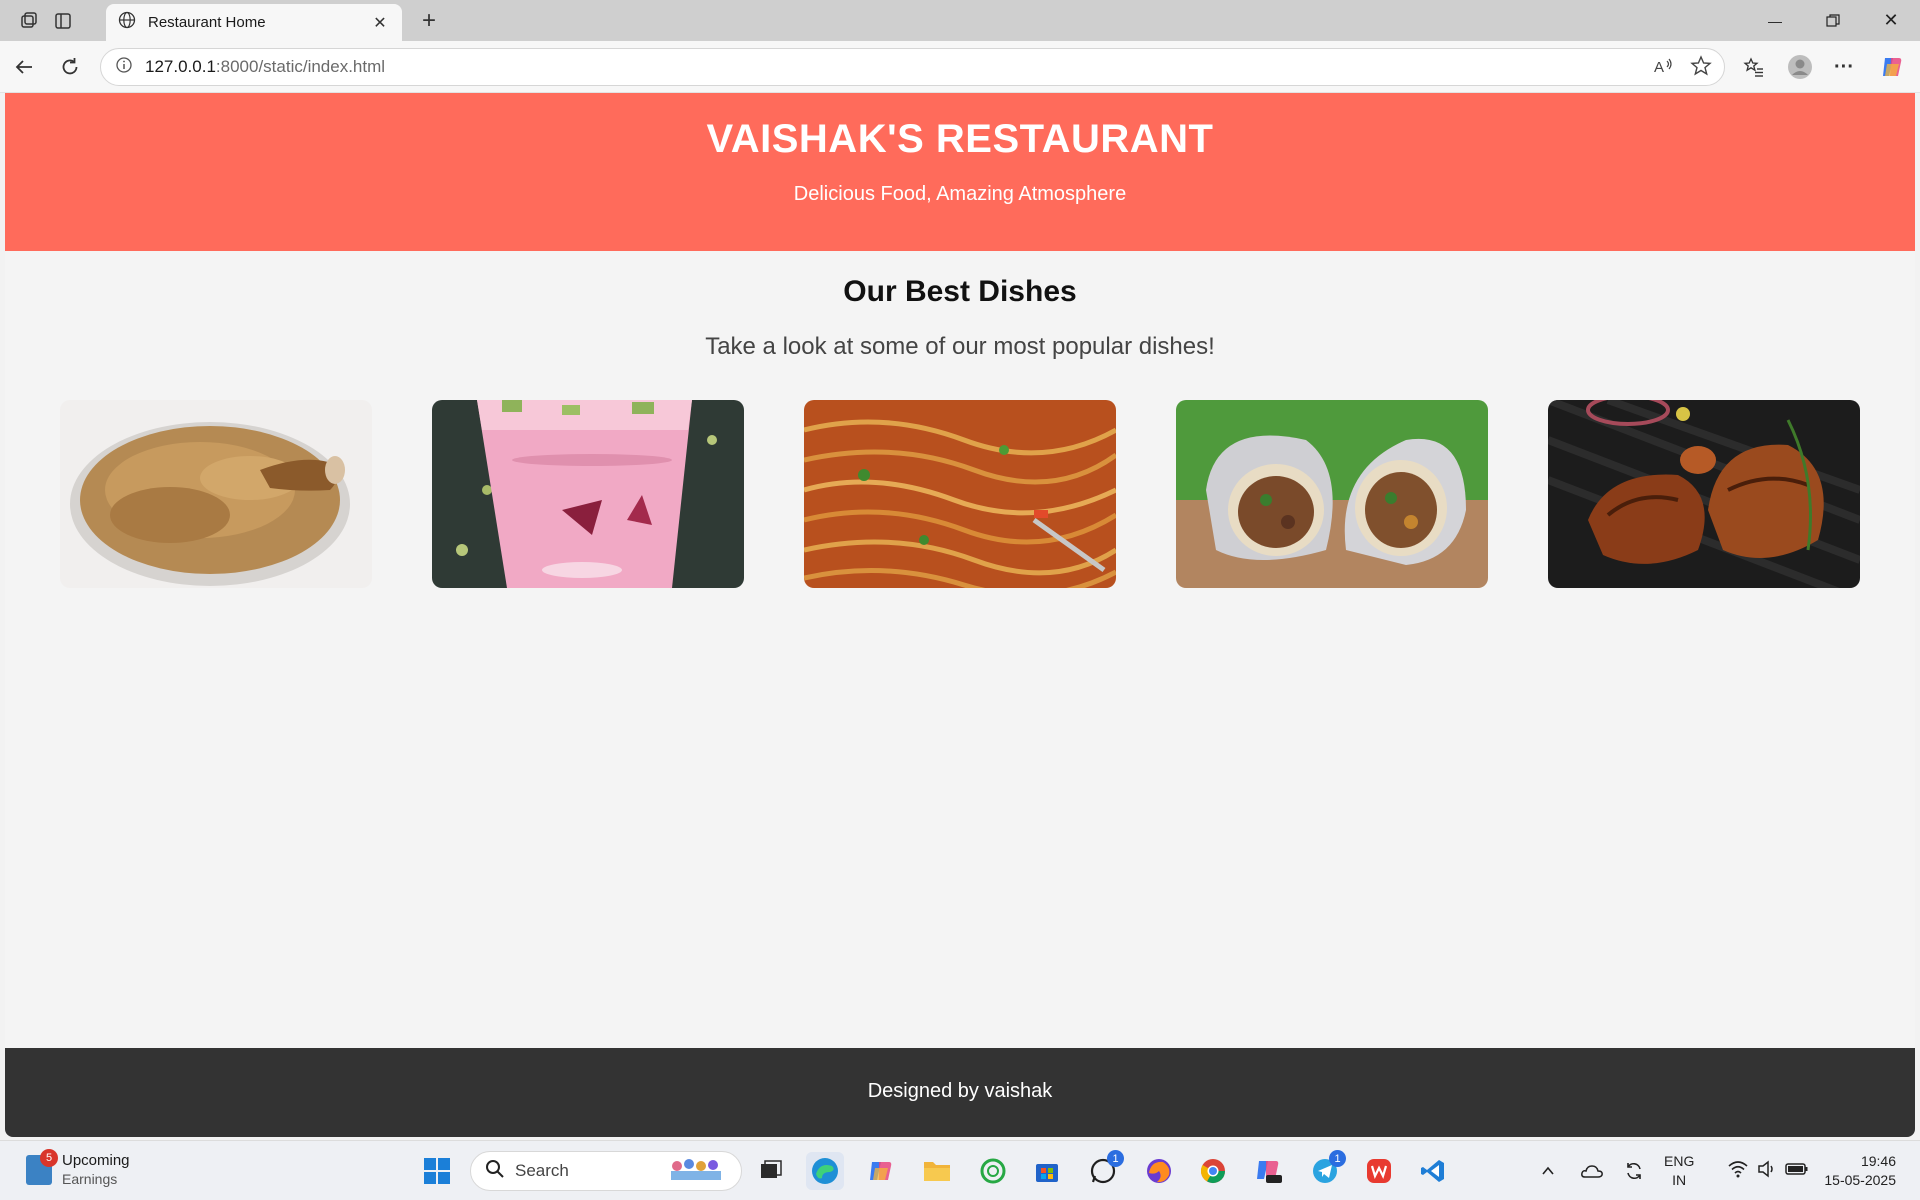 This screenshot has width=1920, height=1200. I want to click on vscode-icon, so click(1432, 1171).